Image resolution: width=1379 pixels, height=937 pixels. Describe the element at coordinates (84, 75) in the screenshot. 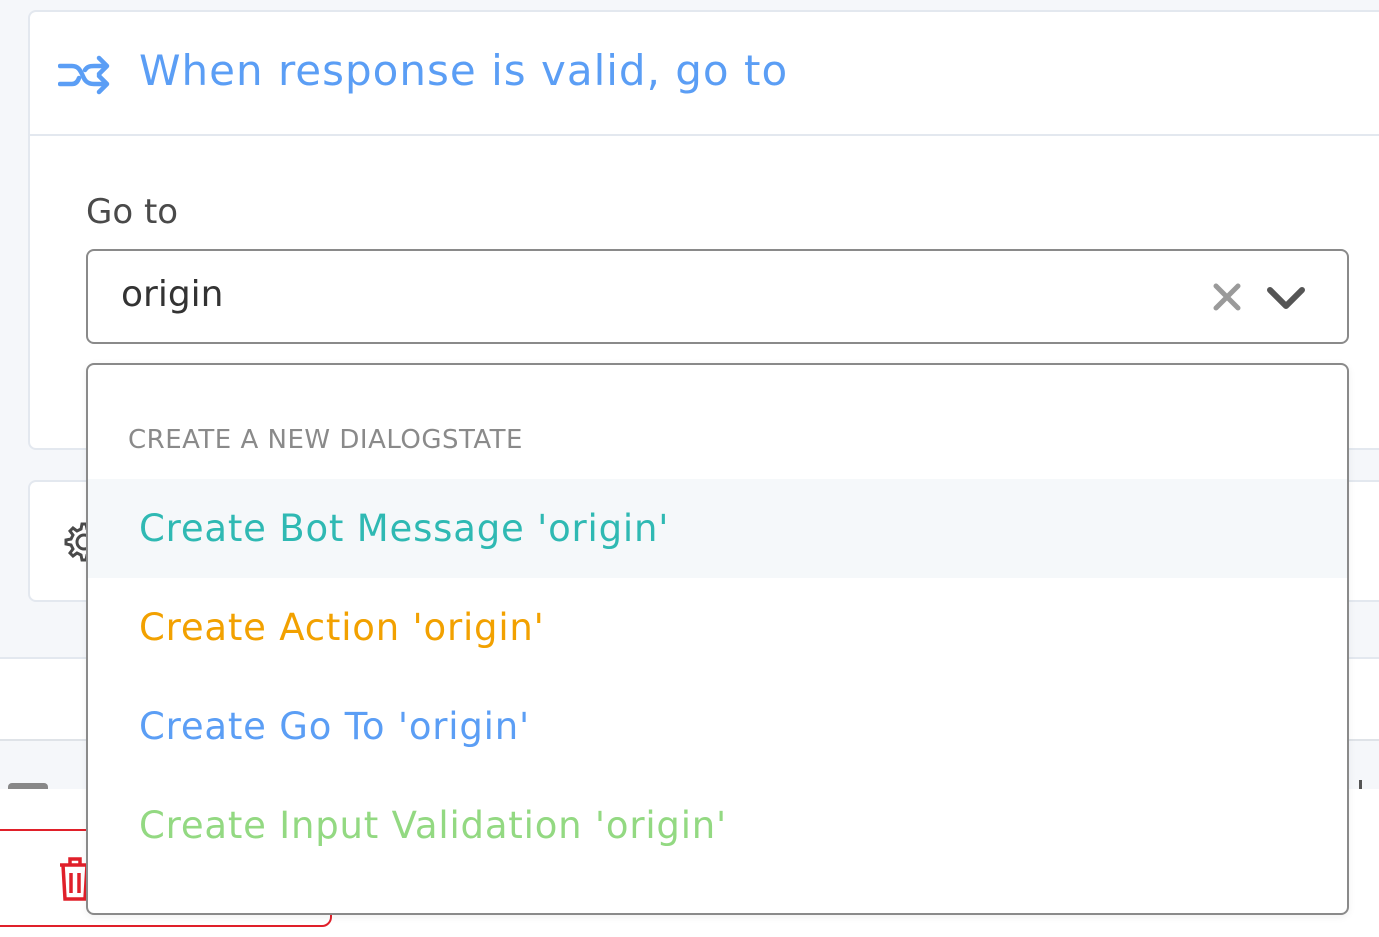

I see `shuffle-arrows-icon` at that location.